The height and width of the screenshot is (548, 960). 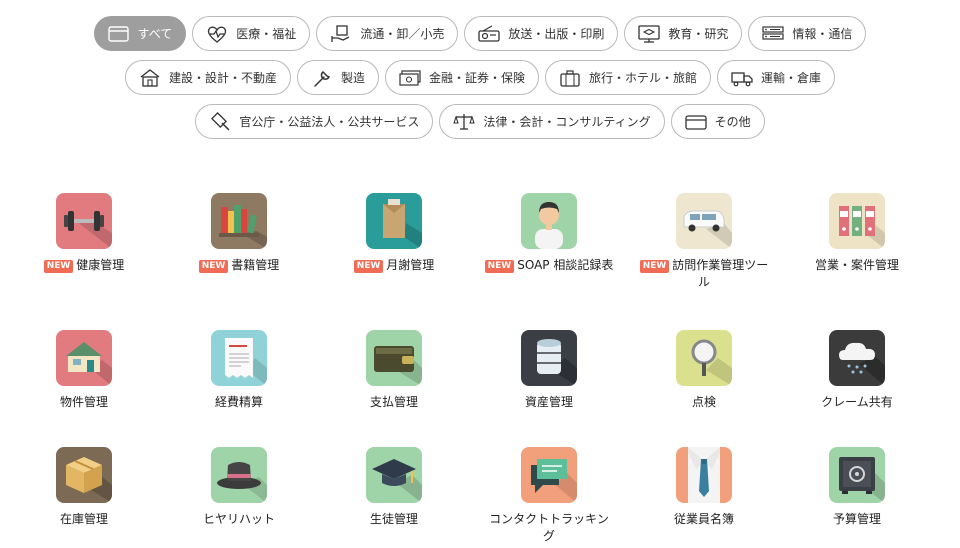 I want to click on app-card-contact-tracking: コンタクトトラッキング, so click(x=549, y=496).